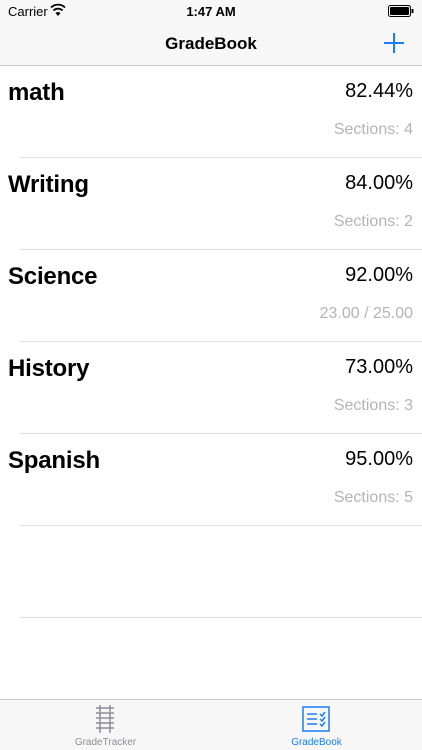  What do you see at coordinates (105, 742) in the screenshot?
I see `tab-label: GradeTracker` at bounding box center [105, 742].